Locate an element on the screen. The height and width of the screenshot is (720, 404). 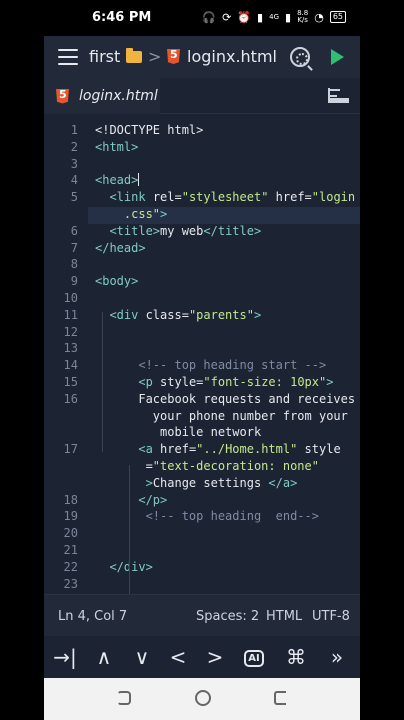
code-line: 3 is located at coordinates (202, 164).